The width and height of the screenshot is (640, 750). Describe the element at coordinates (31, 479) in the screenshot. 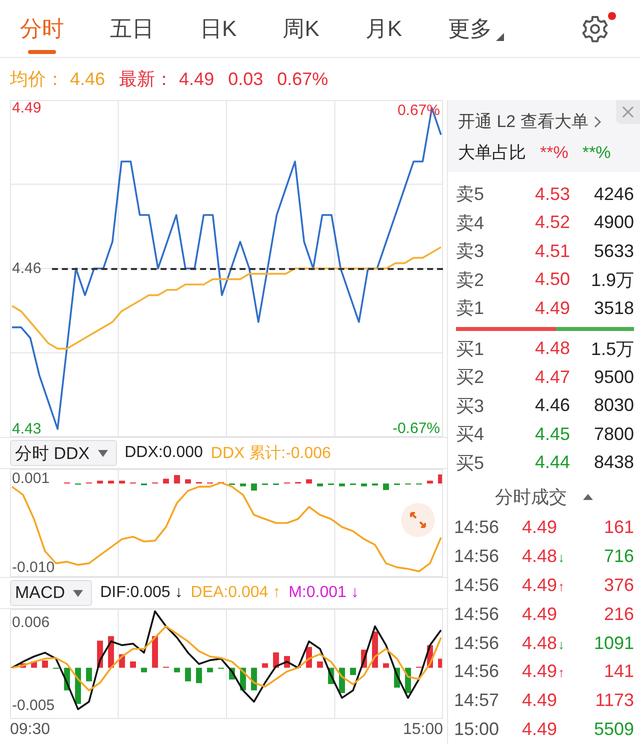

I see `axis-label: 0.001` at that location.